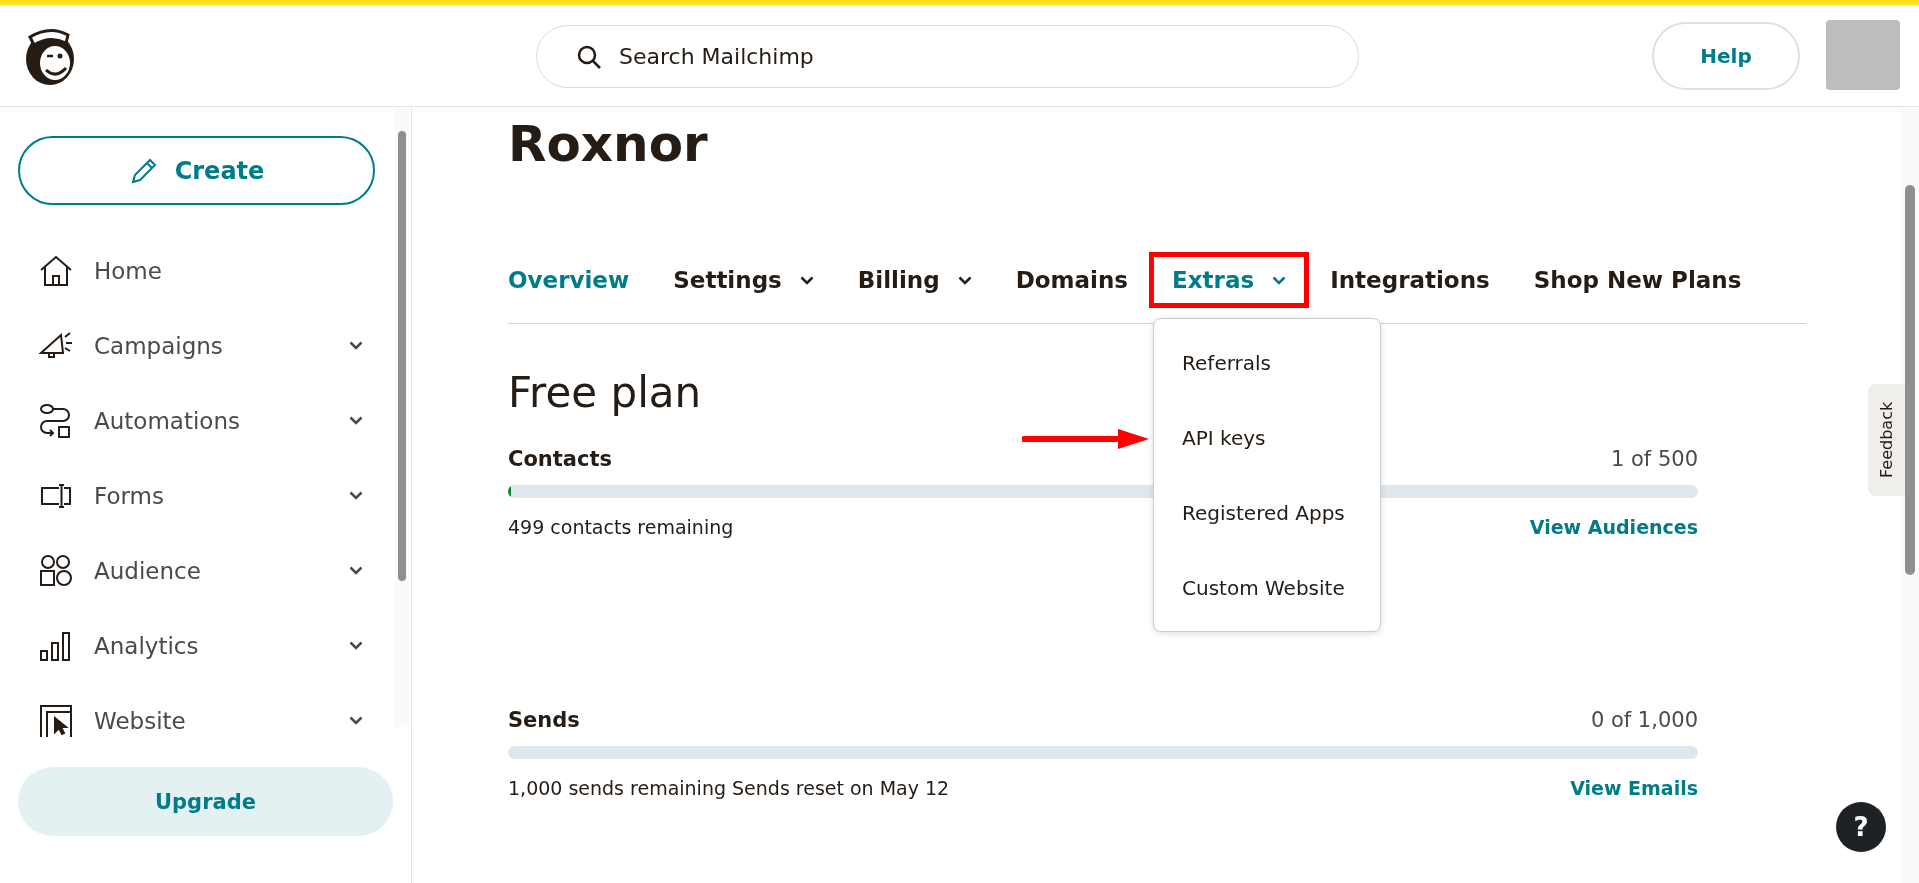 This screenshot has width=1919, height=883. I want to click on search-icon, so click(589, 57).